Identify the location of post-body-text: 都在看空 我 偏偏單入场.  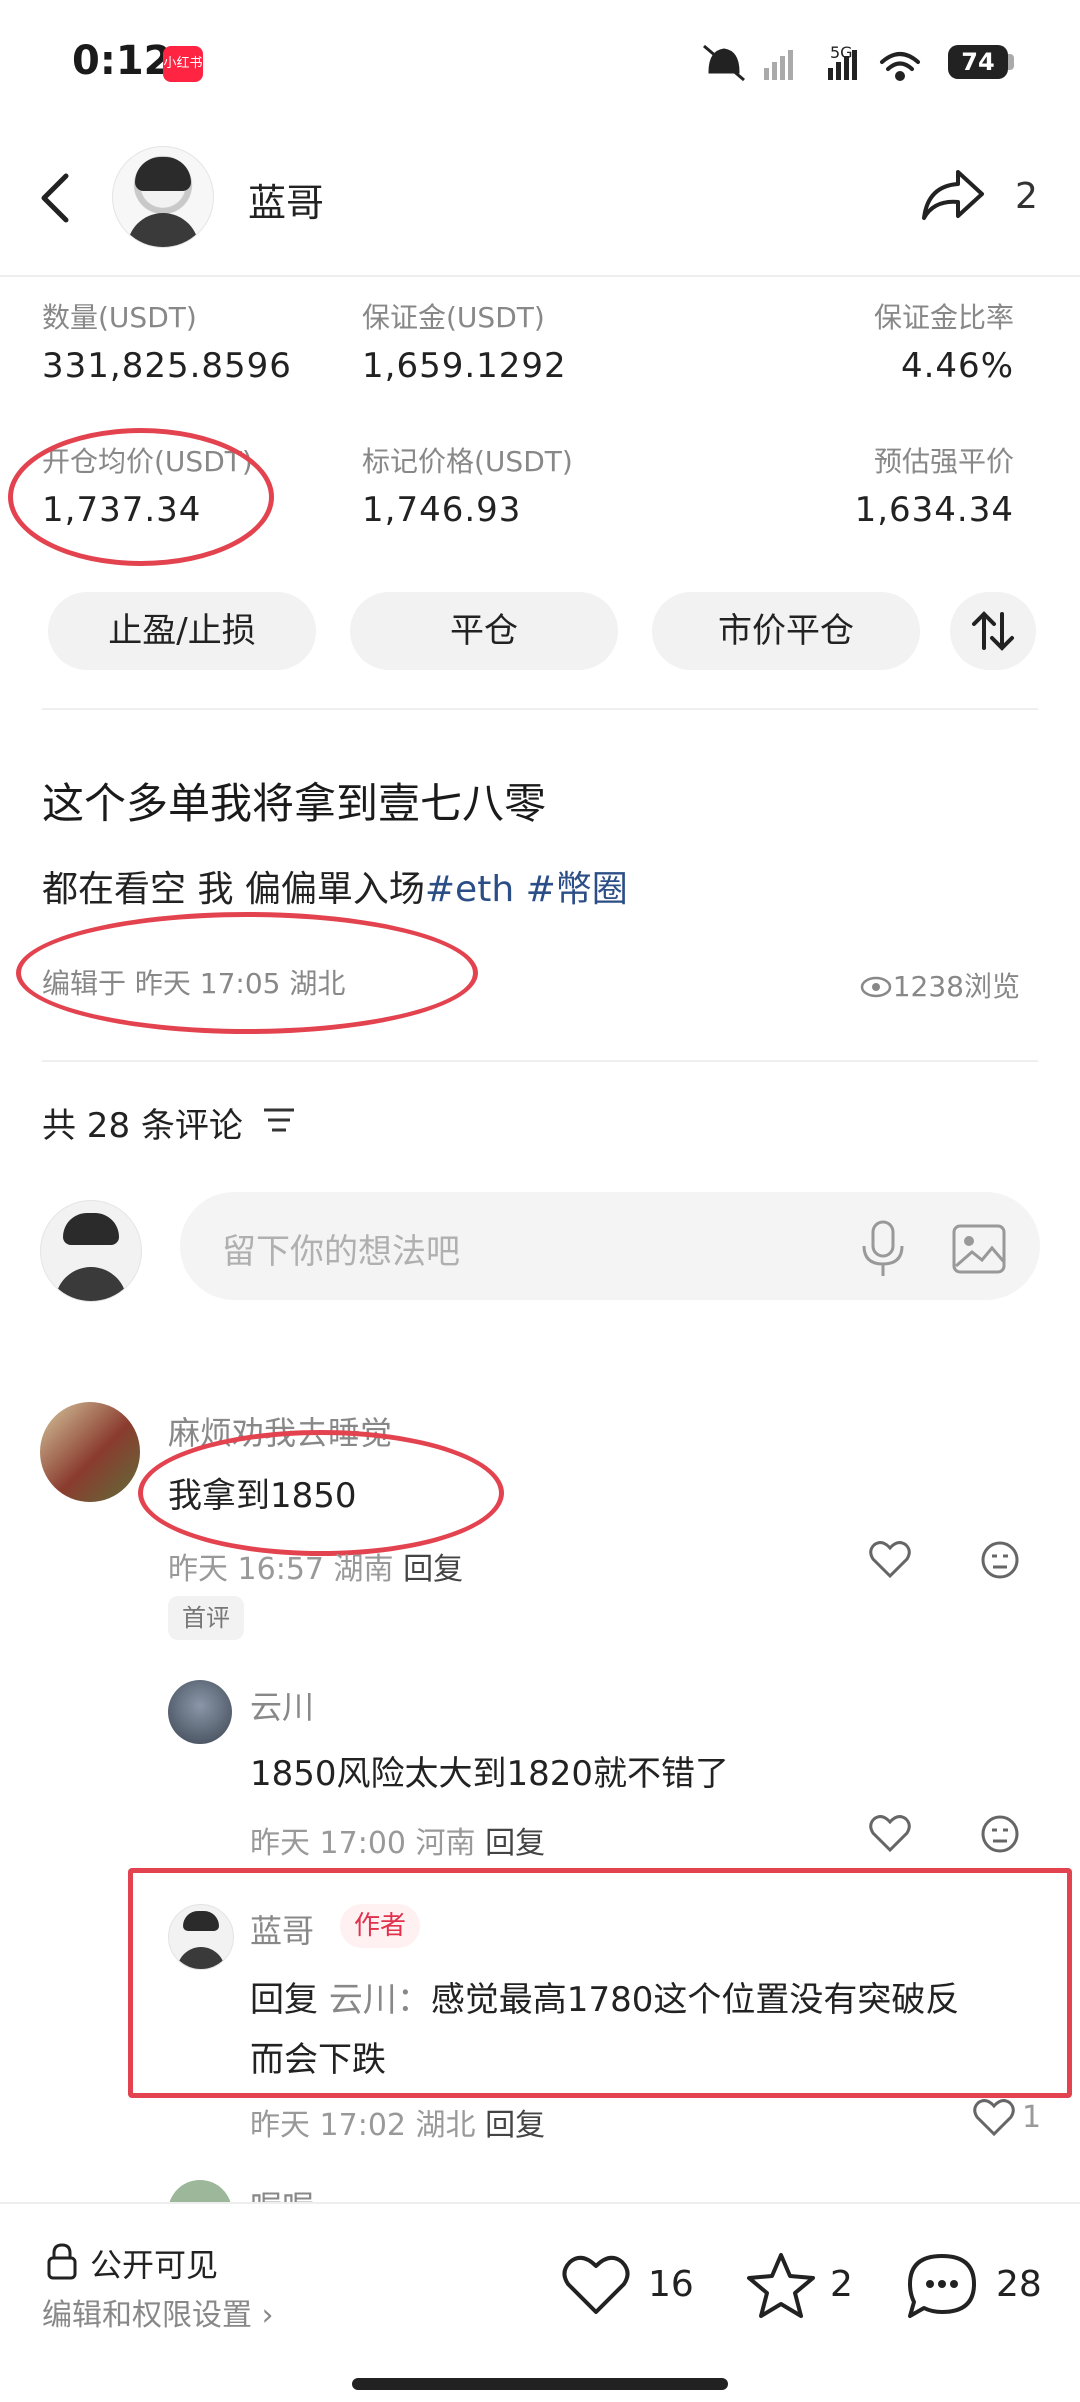
(233, 889).